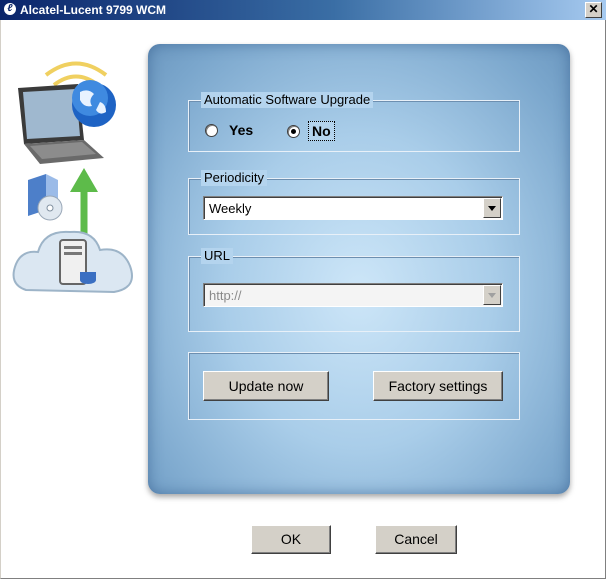  I want to click on radio-no-label: No, so click(321, 131).